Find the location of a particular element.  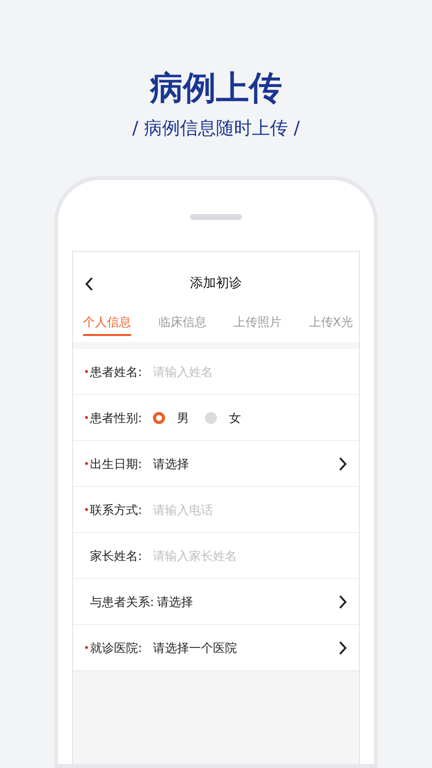

field-label: 联系方式: is located at coordinates (116, 510).